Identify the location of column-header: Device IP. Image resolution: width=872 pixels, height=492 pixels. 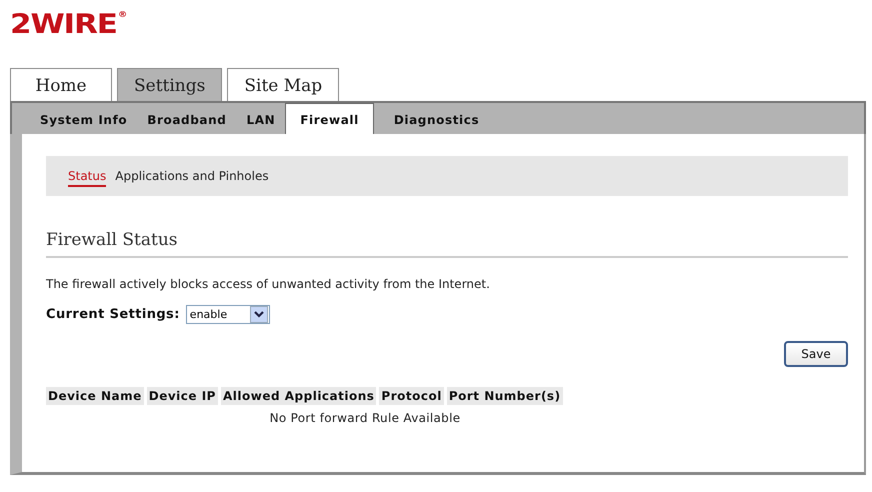
(182, 396).